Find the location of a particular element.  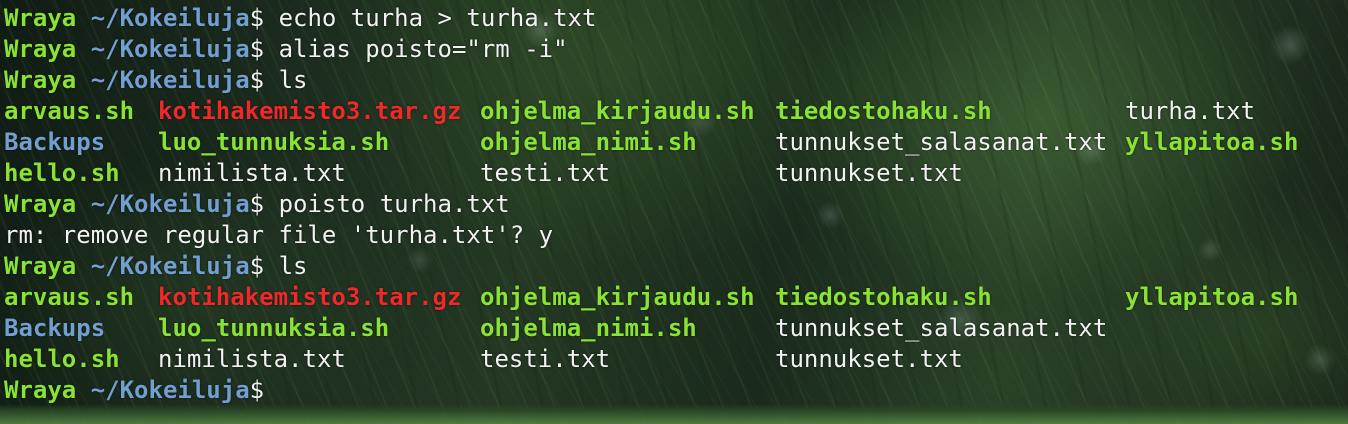

active-prompt-line: Wraya ~/Kokeiluja$ is located at coordinates (300, 390).